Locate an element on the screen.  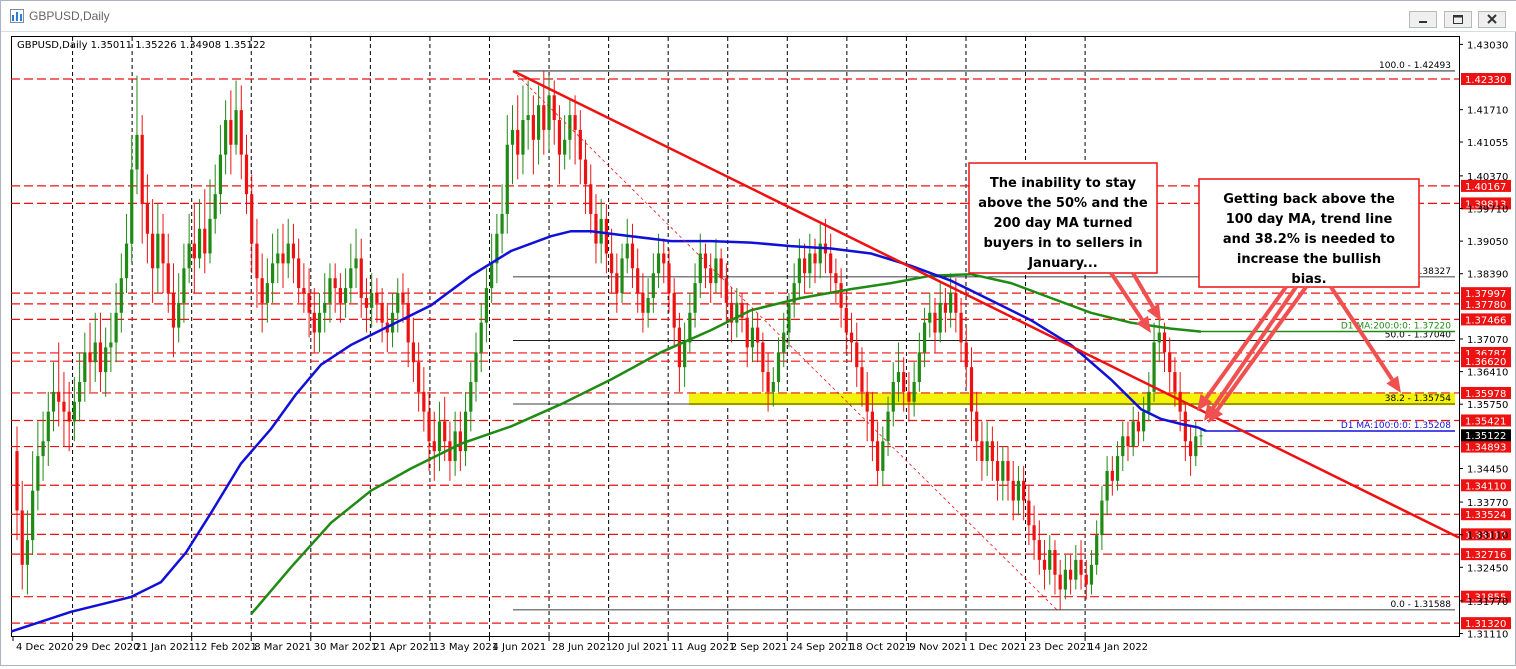
minimize-icon is located at coordinates (1423, 19).